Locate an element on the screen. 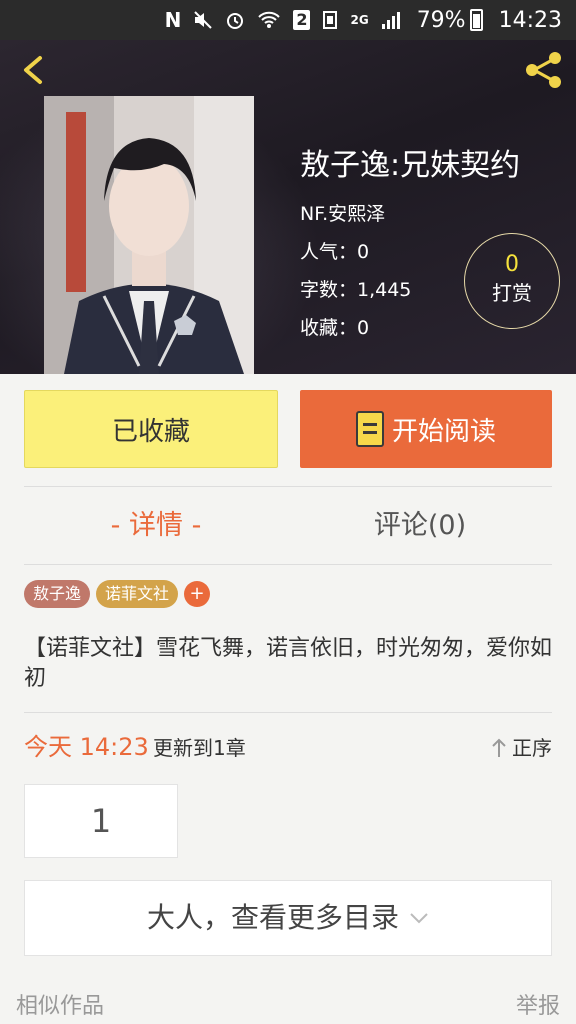 The height and width of the screenshot is (1024, 576). chapter-item: 1 is located at coordinates (101, 821).